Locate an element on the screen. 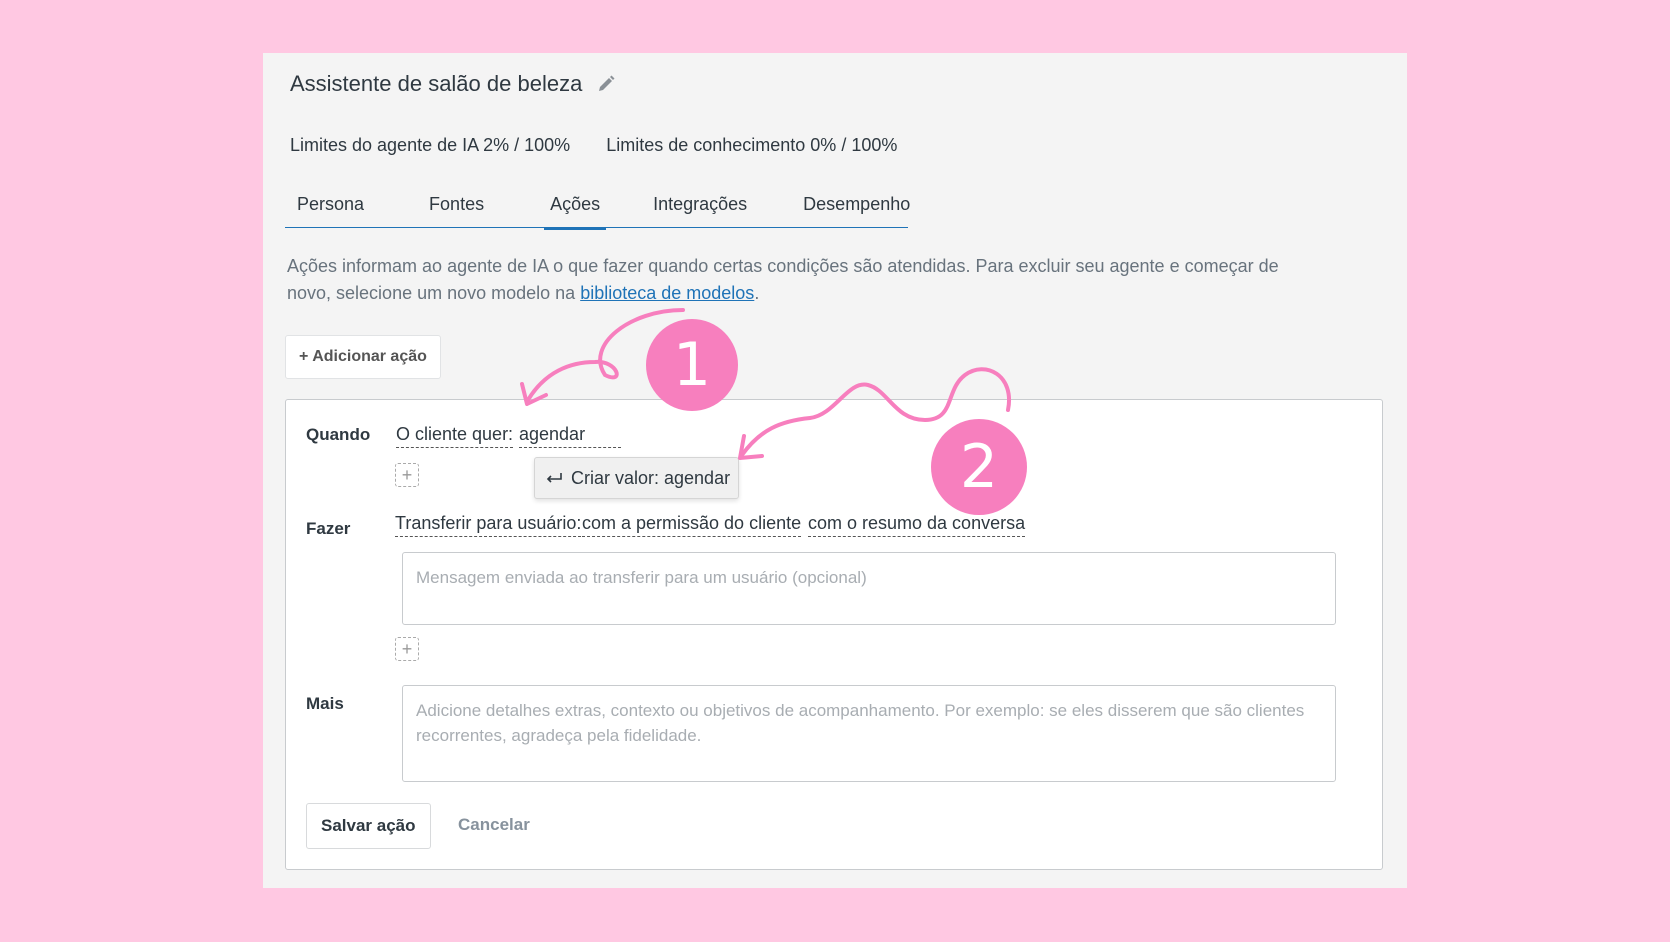 The height and width of the screenshot is (942, 1670). title-row: Assistente de salão de beleza is located at coordinates (453, 84).